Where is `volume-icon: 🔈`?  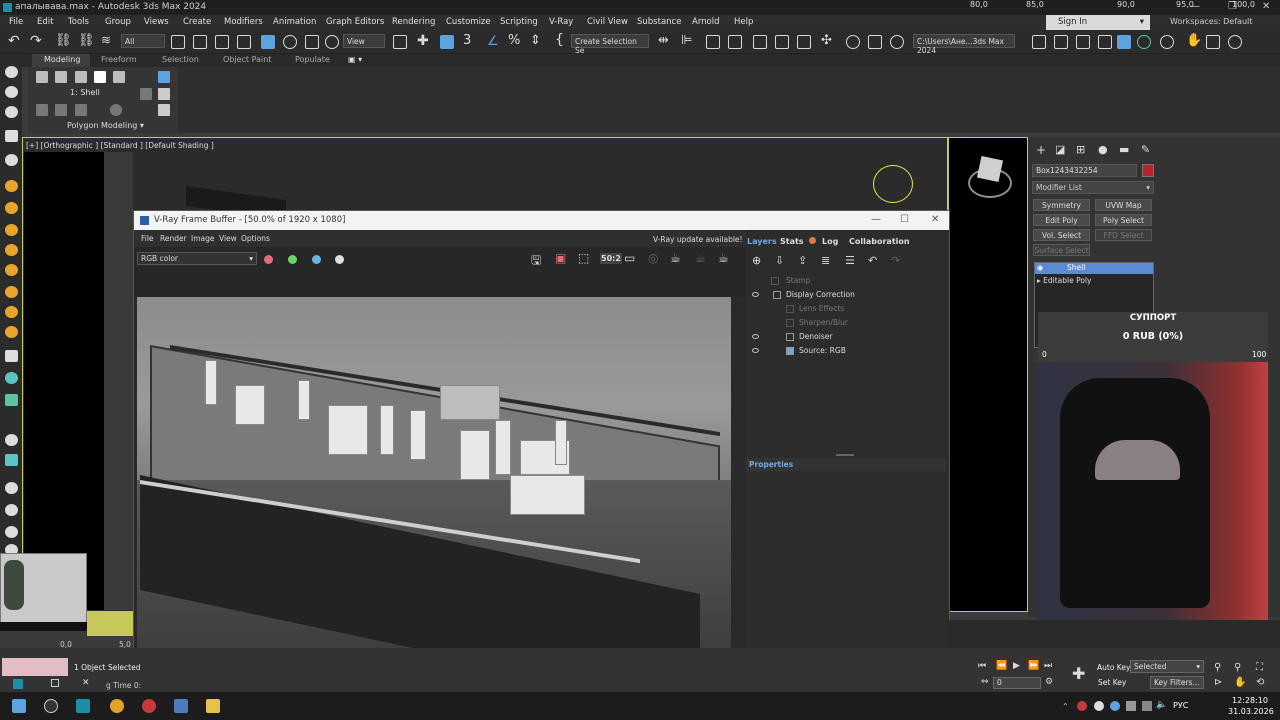
volume-icon: 🔈 is located at coordinates (1161, 705).